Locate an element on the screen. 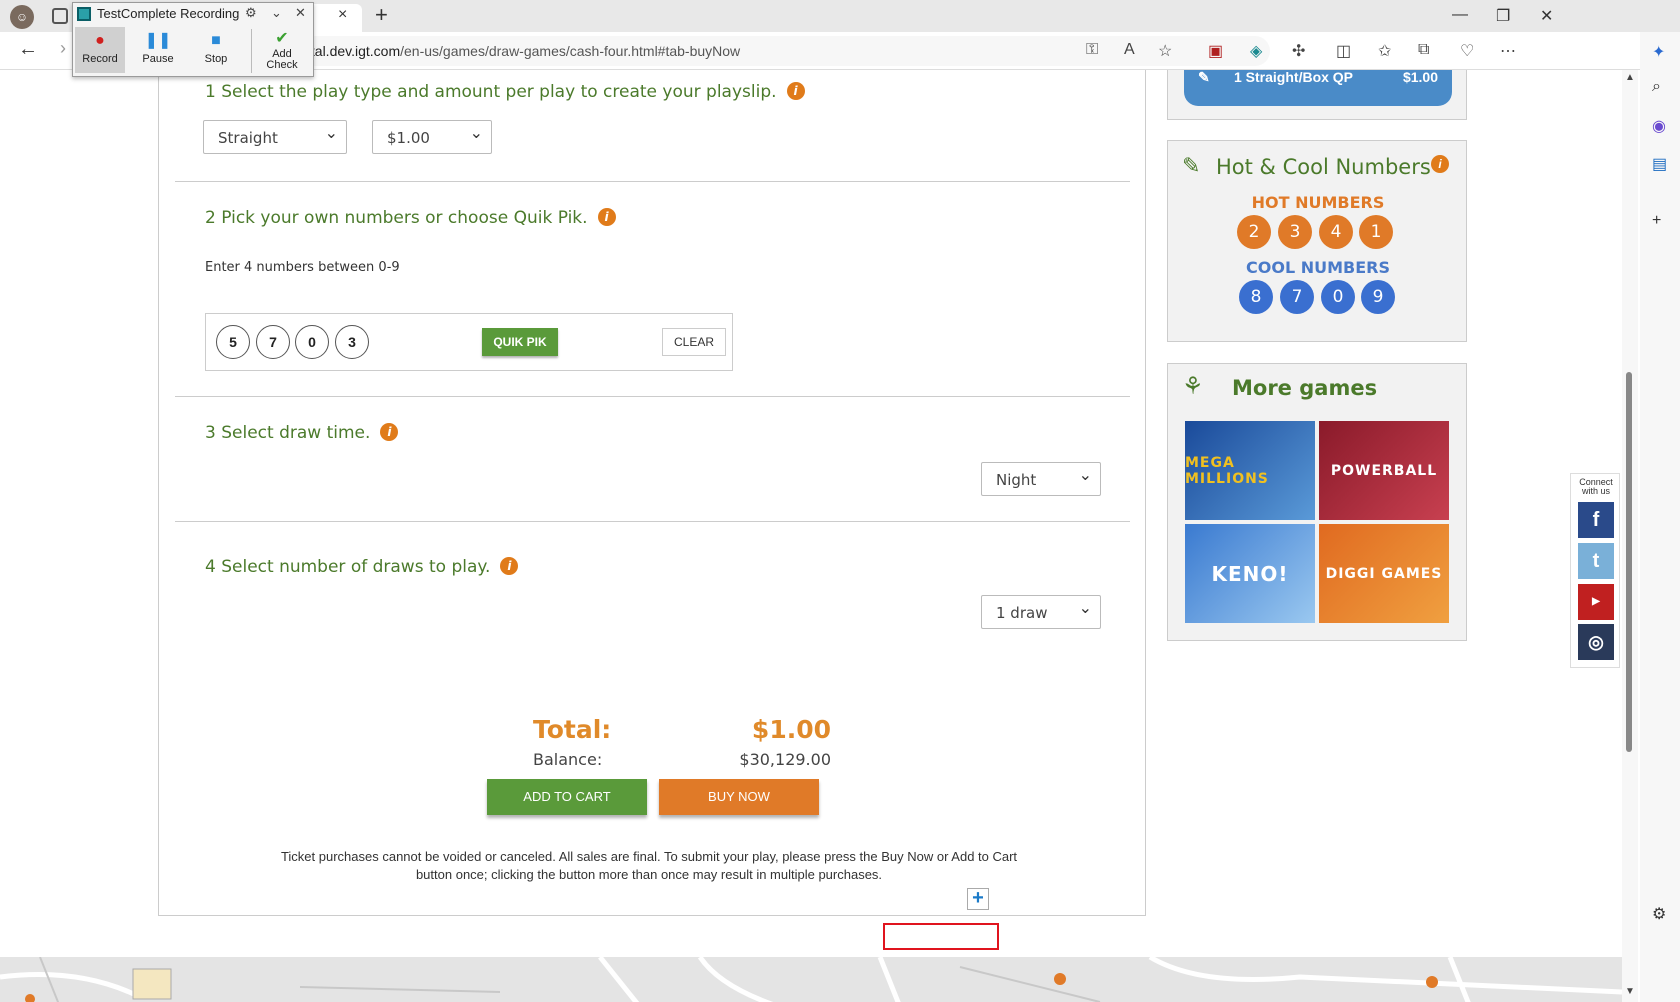  add-check-button: ✔ Add Check is located at coordinates (282, 50).